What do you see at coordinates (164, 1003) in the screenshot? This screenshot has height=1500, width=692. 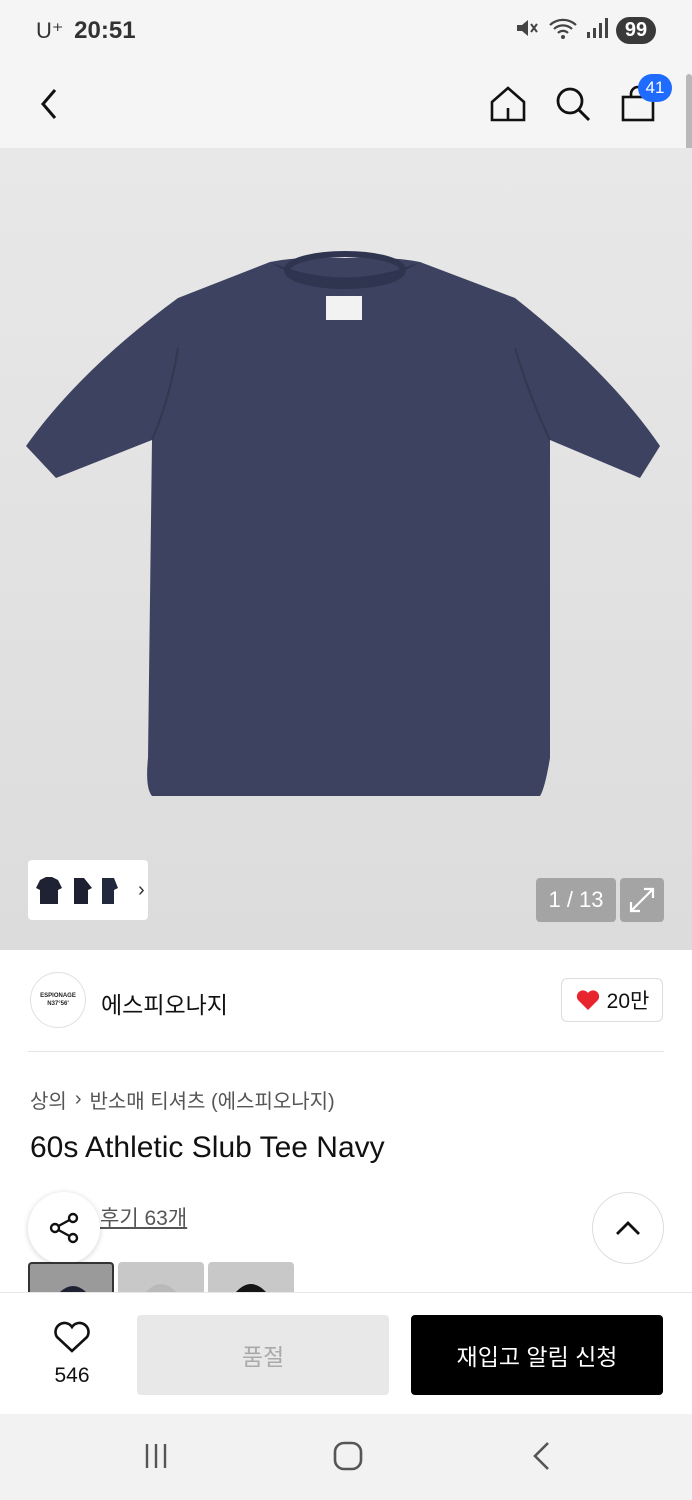 I see `brand-name: 에스피오나지` at bounding box center [164, 1003].